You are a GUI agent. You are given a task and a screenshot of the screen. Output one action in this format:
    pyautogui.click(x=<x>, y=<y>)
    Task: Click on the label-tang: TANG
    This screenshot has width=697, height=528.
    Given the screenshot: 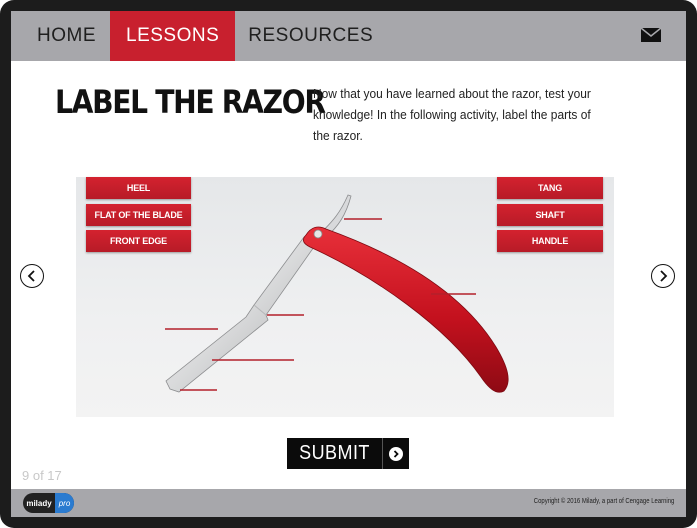 What is the action you would take?
    pyautogui.click(x=550, y=188)
    